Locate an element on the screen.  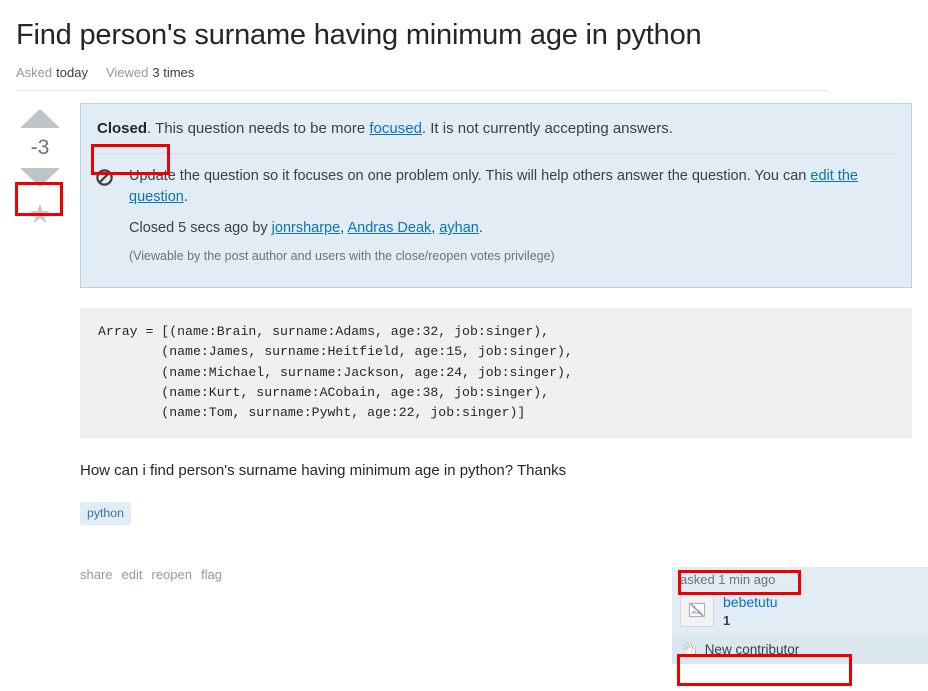
closer-user-1: jonrsharpe is located at coordinates (306, 228).